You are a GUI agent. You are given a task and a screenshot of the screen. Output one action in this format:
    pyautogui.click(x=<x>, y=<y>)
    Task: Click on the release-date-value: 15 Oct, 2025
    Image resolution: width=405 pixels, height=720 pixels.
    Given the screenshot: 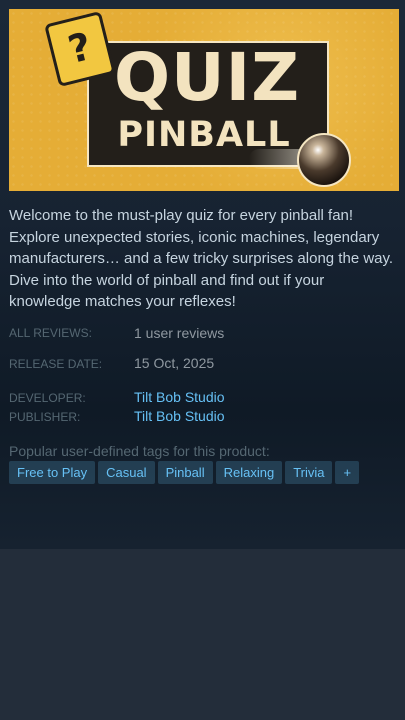 What is the action you would take?
    pyautogui.click(x=174, y=363)
    